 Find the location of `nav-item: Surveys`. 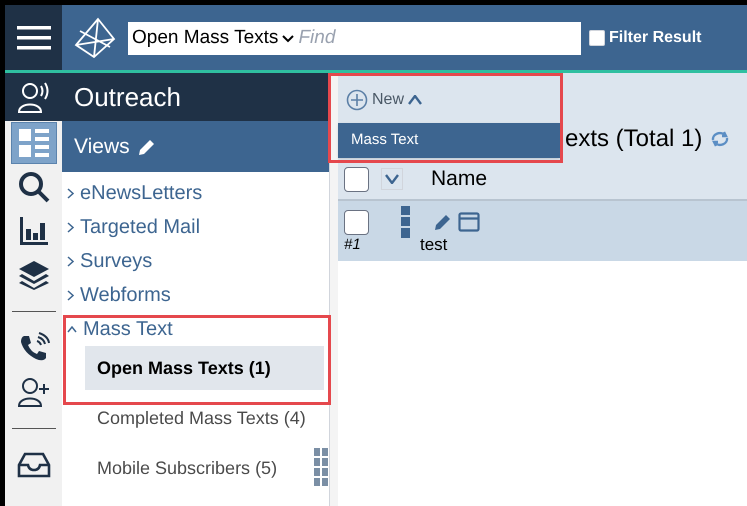

nav-item: Surveys is located at coordinates (195, 261).